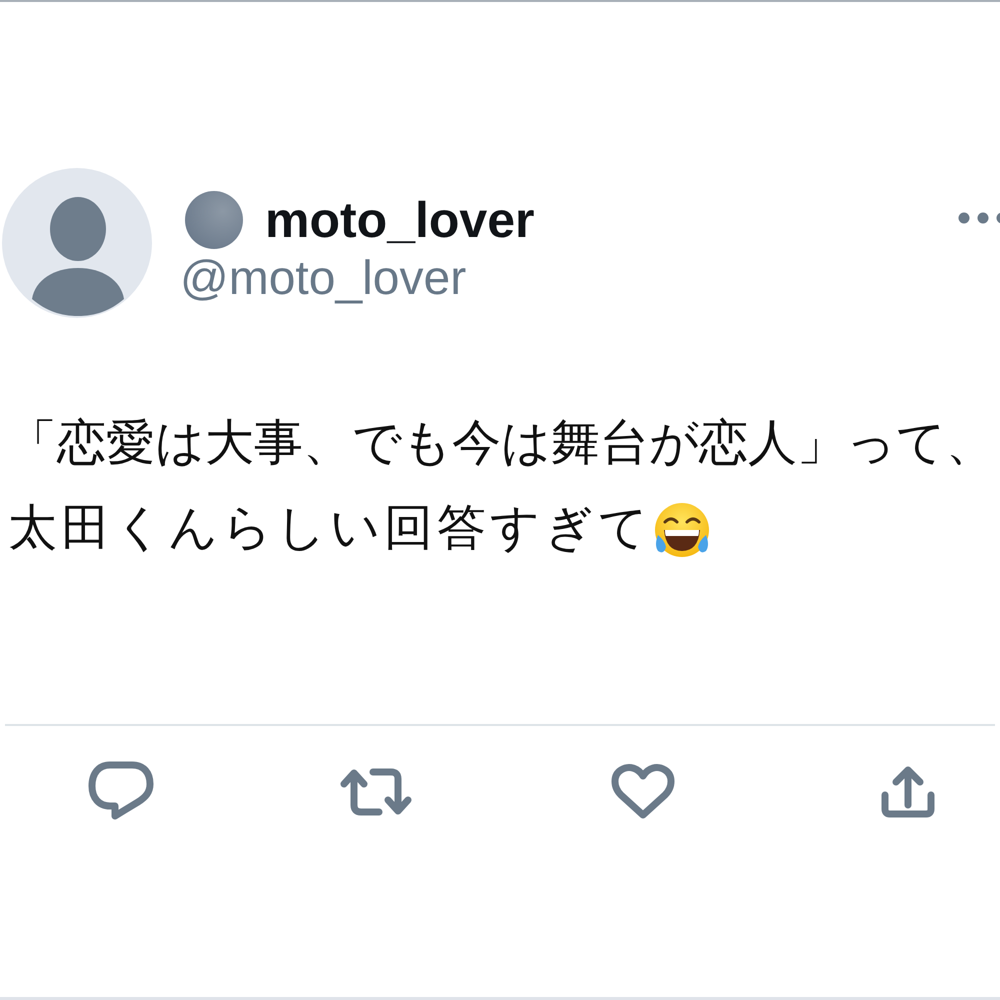  What do you see at coordinates (501, 443) in the screenshot?
I see `tweet-text: 「恋愛は大事、でも今は舞台が恋人」って、` at bounding box center [501, 443].